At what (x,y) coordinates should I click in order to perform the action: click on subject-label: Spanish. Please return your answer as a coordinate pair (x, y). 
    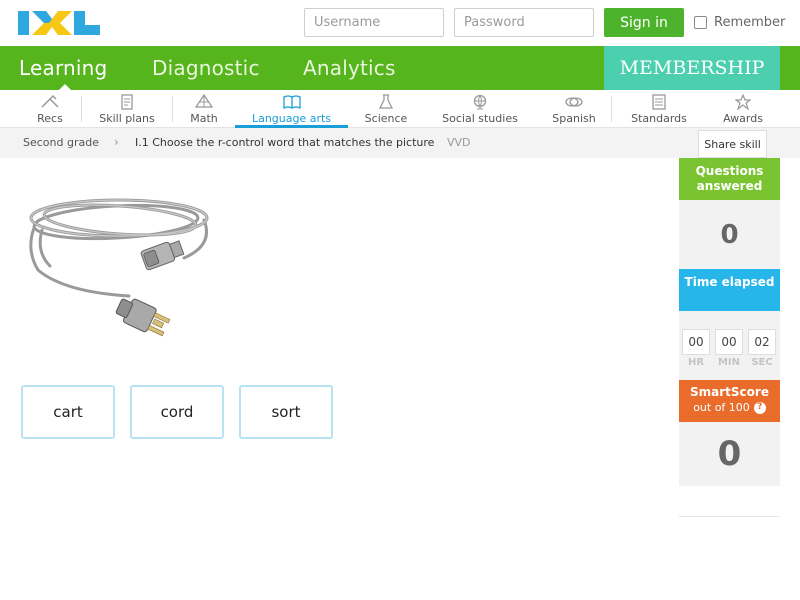
    Looking at the image, I should click on (574, 118).